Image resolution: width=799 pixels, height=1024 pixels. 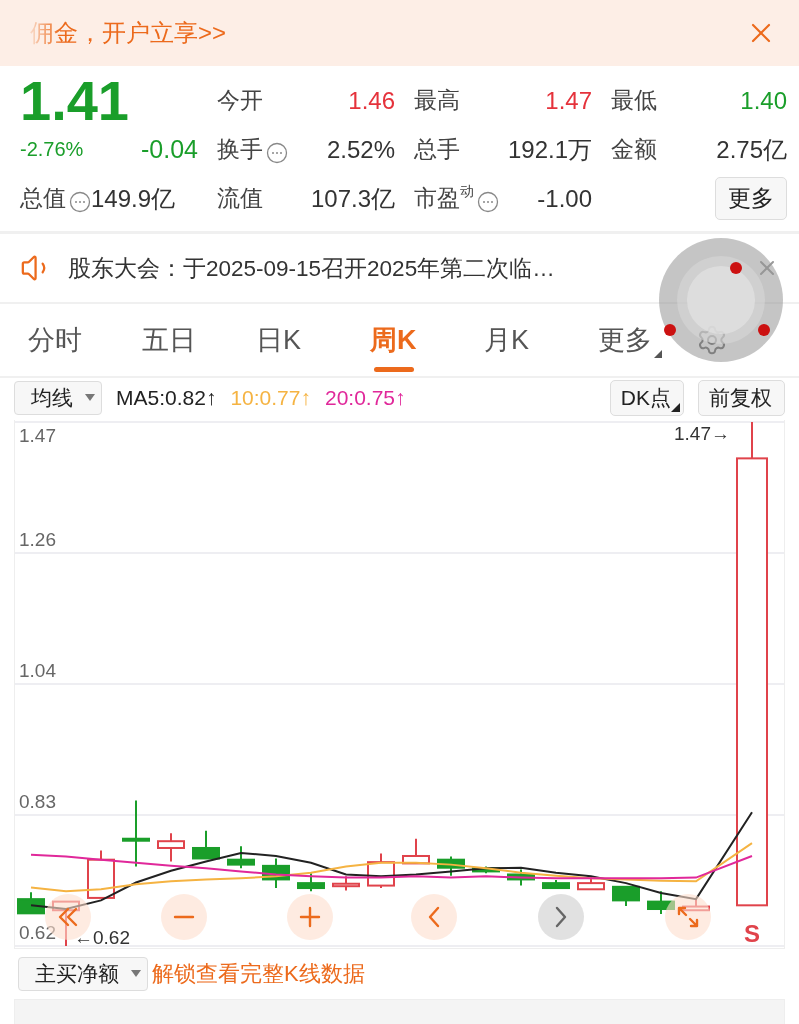 I want to click on floating-menu, so click(x=721, y=300).